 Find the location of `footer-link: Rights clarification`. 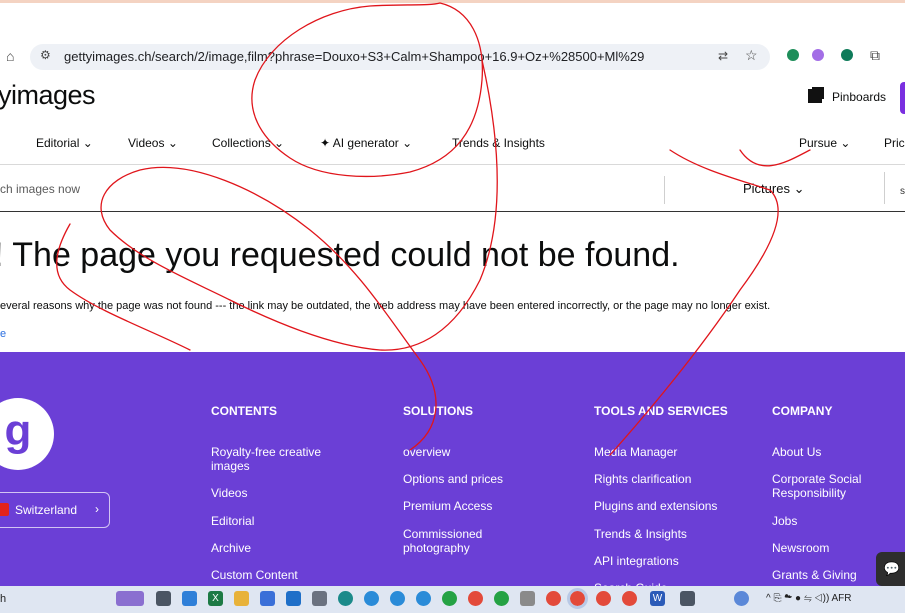

footer-link: Rights clarification is located at coordinates (642, 479).